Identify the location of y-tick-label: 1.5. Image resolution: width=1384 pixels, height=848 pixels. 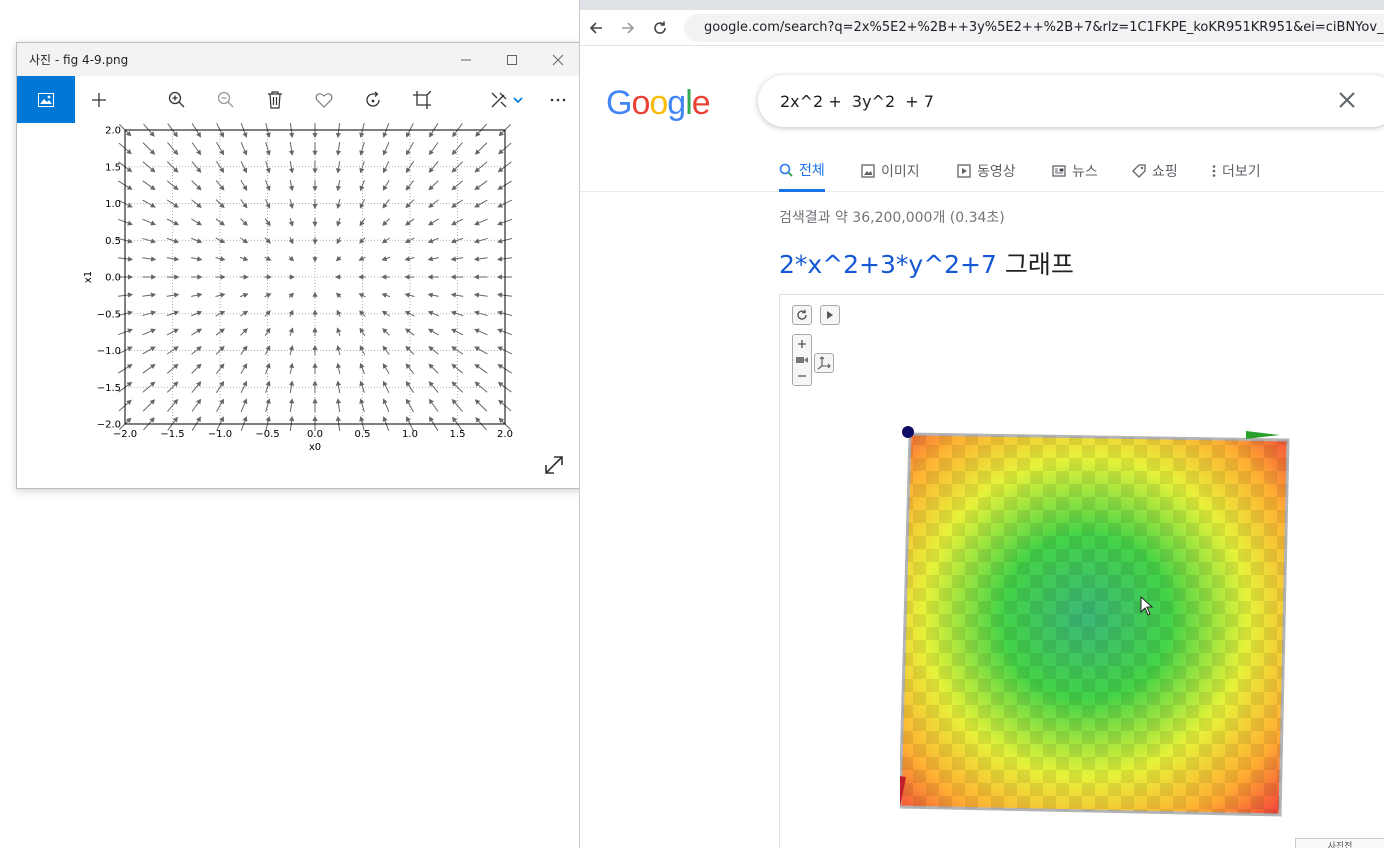
(113, 167).